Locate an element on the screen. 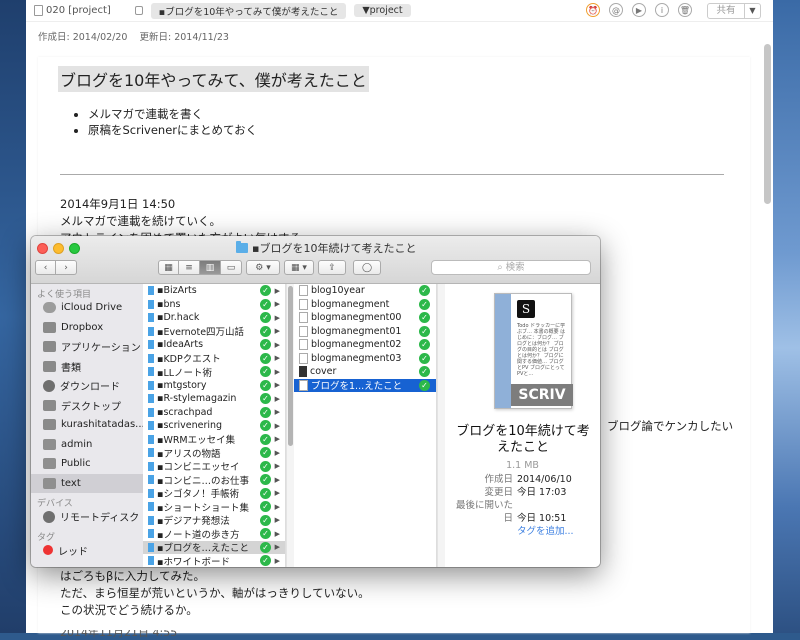 The image size is (800, 640). column-1-row: ▪コンビニ…のお仕事 ✓ ▶ is located at coordinates (214, 480).